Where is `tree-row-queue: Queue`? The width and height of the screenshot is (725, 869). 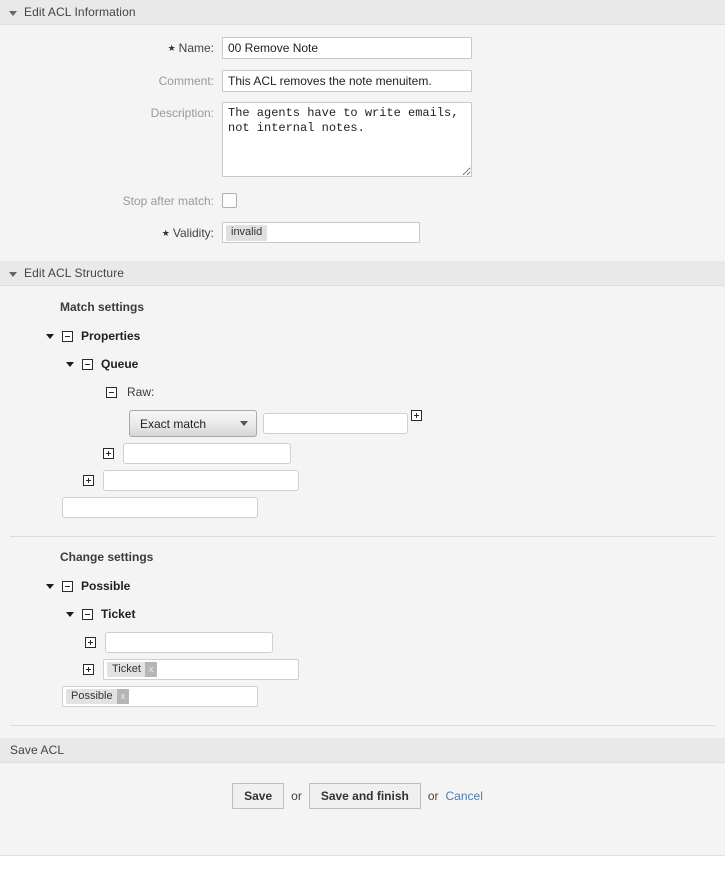
tree-row-queue: Queue is located at coordinates (395, 364).